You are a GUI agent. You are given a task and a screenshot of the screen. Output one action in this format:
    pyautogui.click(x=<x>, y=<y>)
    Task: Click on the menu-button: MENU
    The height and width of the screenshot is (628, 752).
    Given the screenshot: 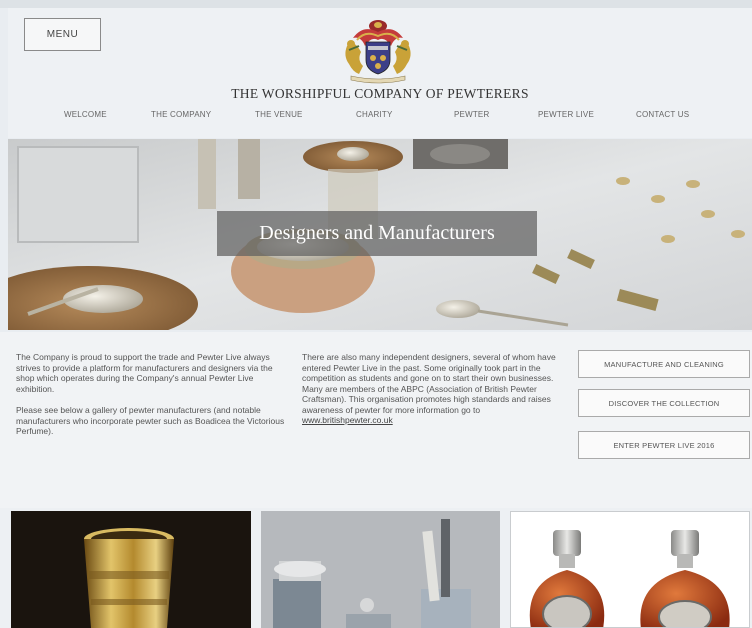 What is the action you would take?
    pyautogui.click(x=62, y=34)
    